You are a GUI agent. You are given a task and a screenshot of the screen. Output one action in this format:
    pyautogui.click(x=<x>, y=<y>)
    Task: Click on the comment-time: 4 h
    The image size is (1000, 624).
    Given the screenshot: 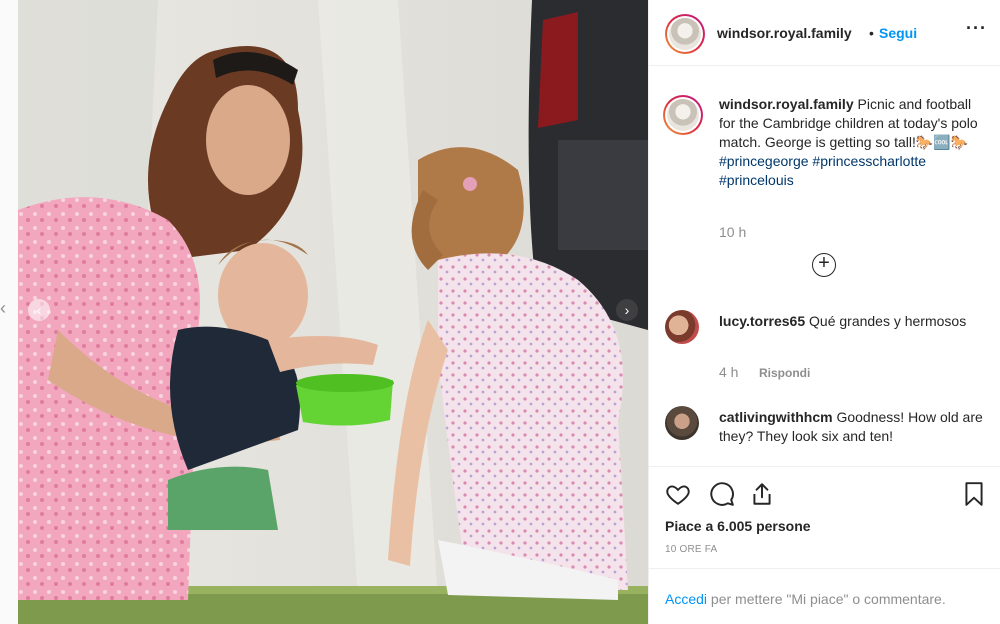 What is the action you would take?
    pyautogui.click(x=728, y=372)
    